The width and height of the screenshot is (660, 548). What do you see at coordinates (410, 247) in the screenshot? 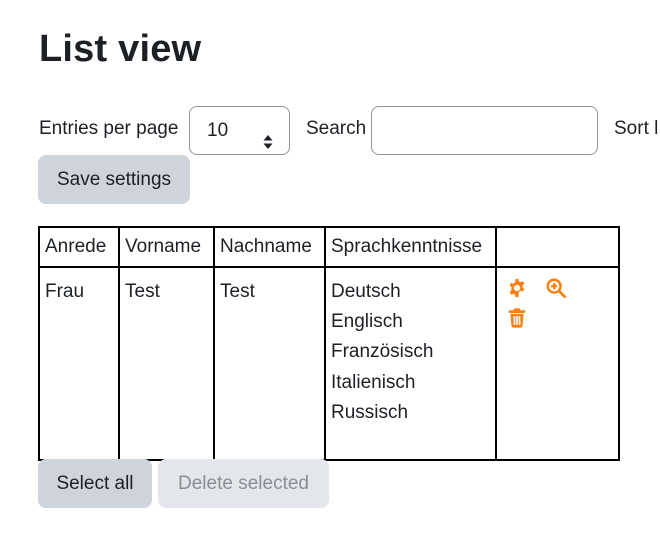
I see `column-header-sprachkenntnisse: Sprachkenntnisse` at bounding box center [410, 247].